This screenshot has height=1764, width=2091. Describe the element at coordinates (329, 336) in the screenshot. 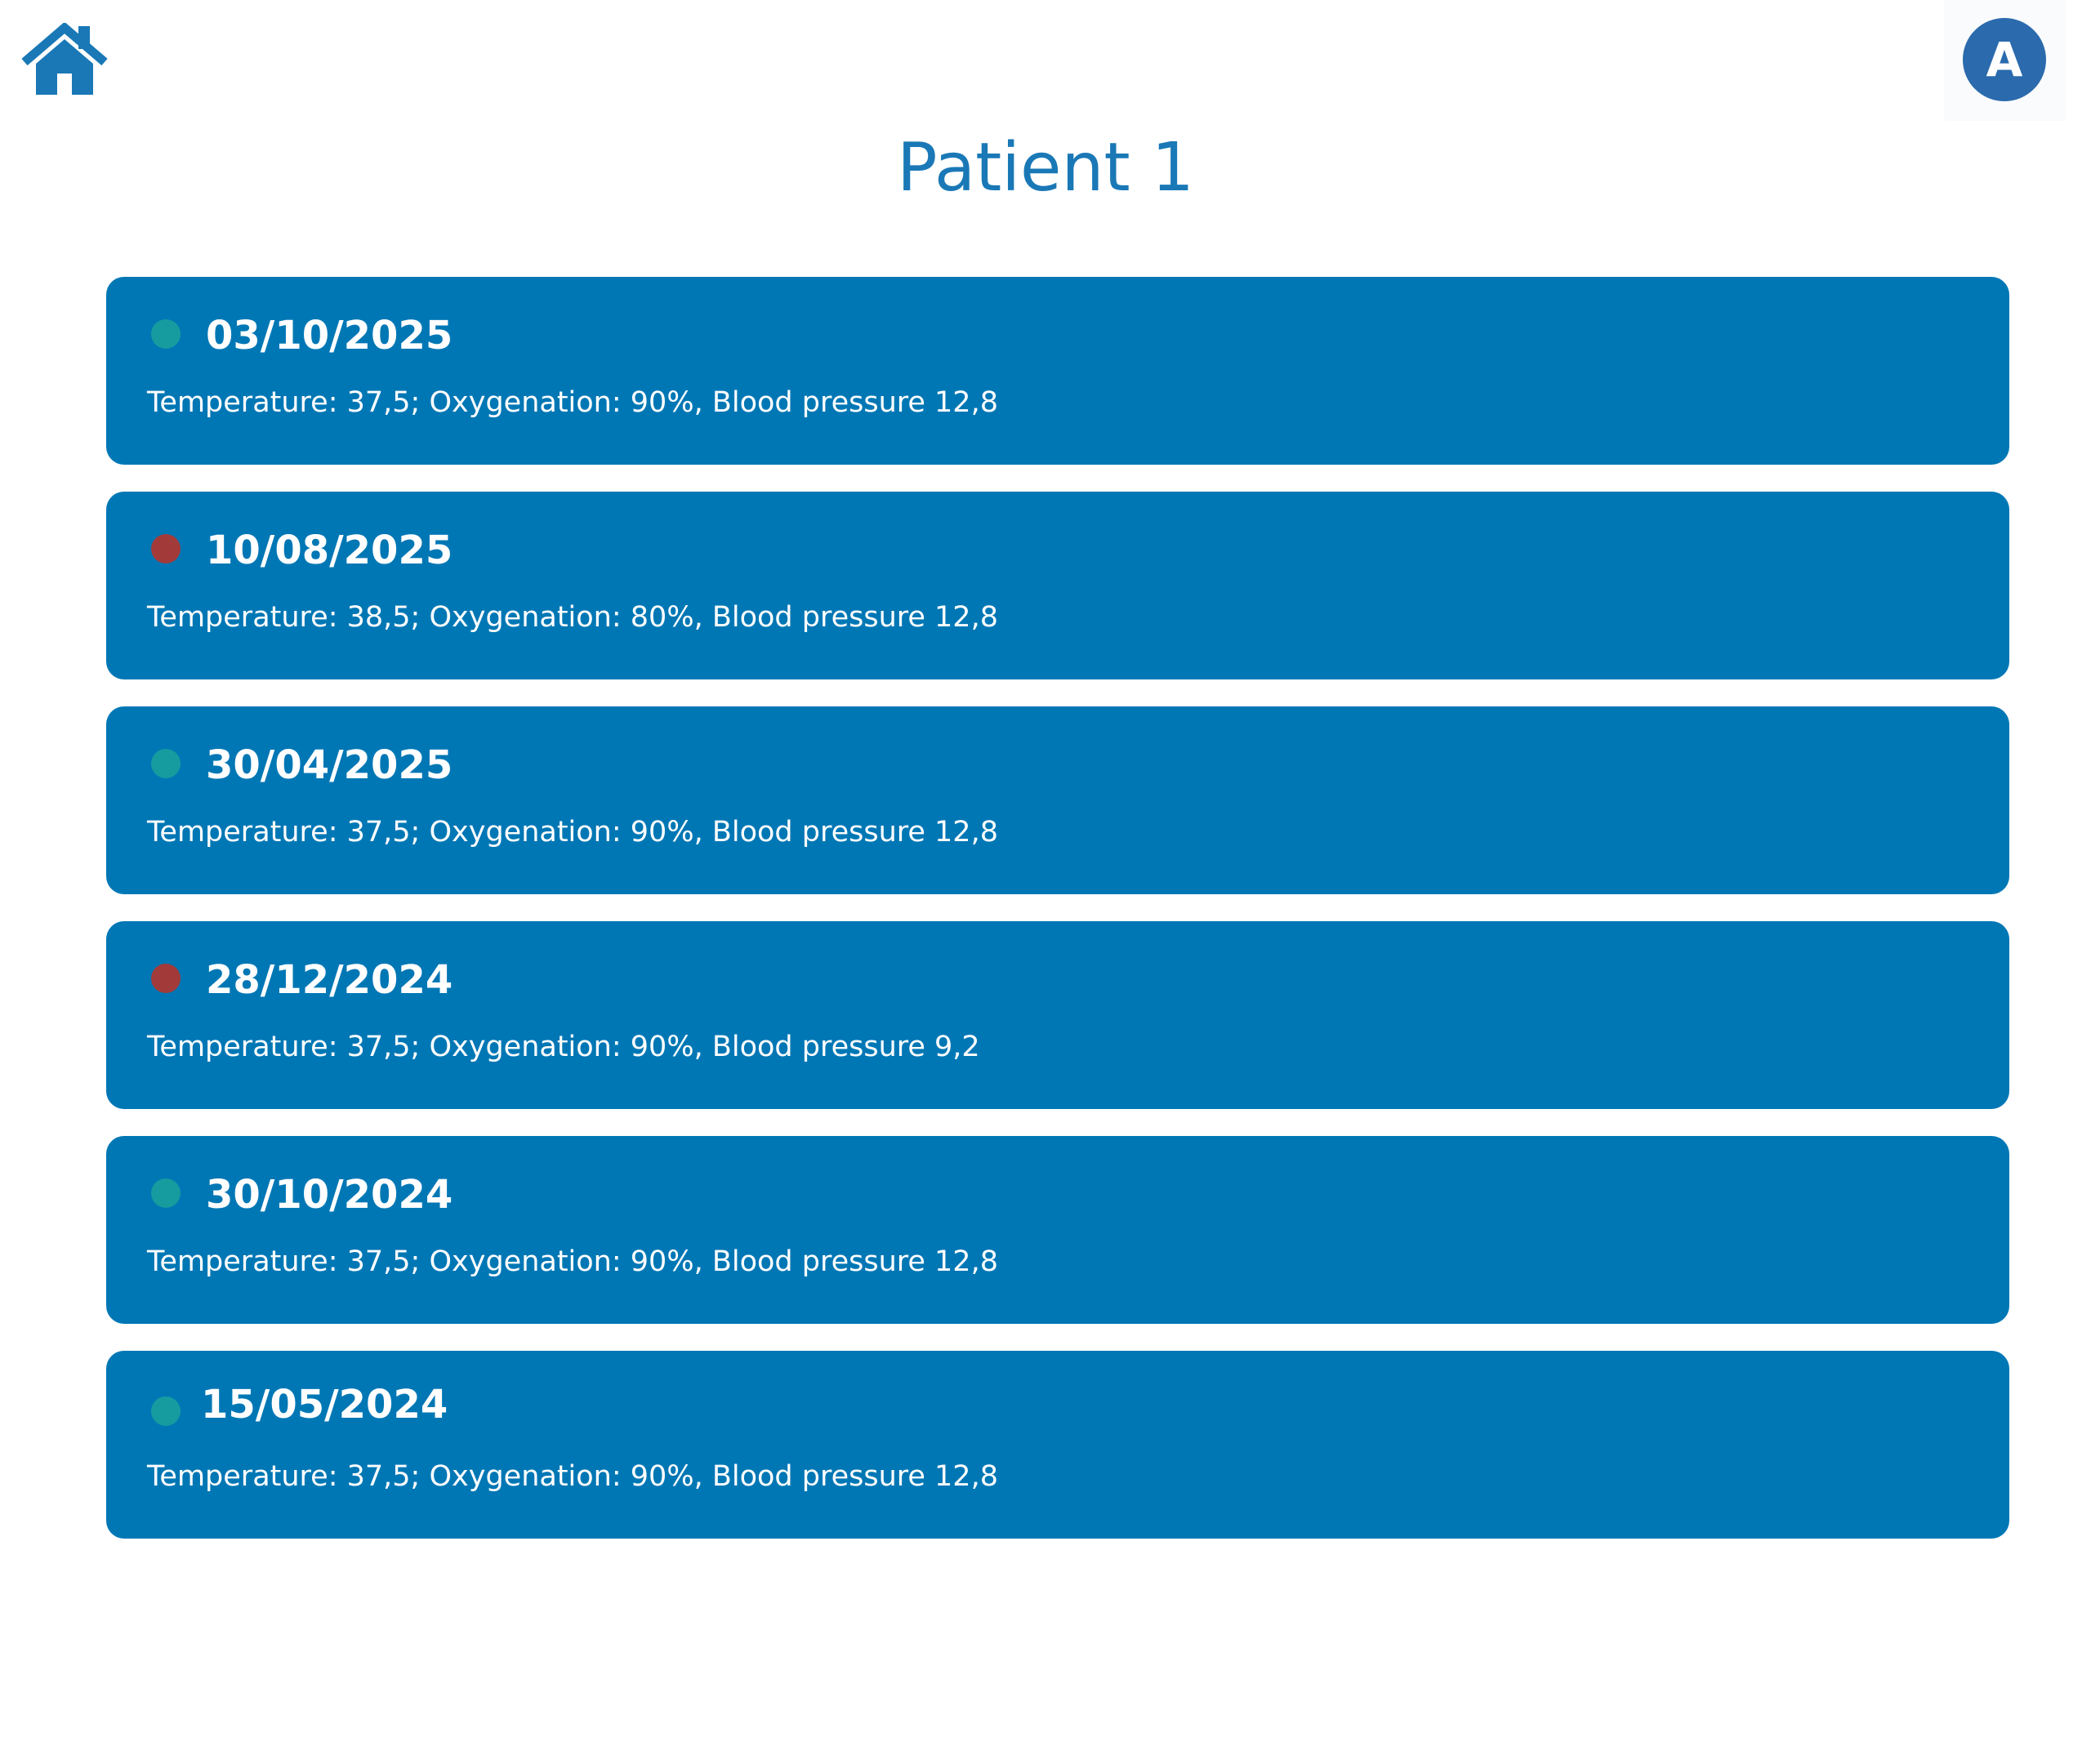

I see `record-date: 03/10/2025` at that location.